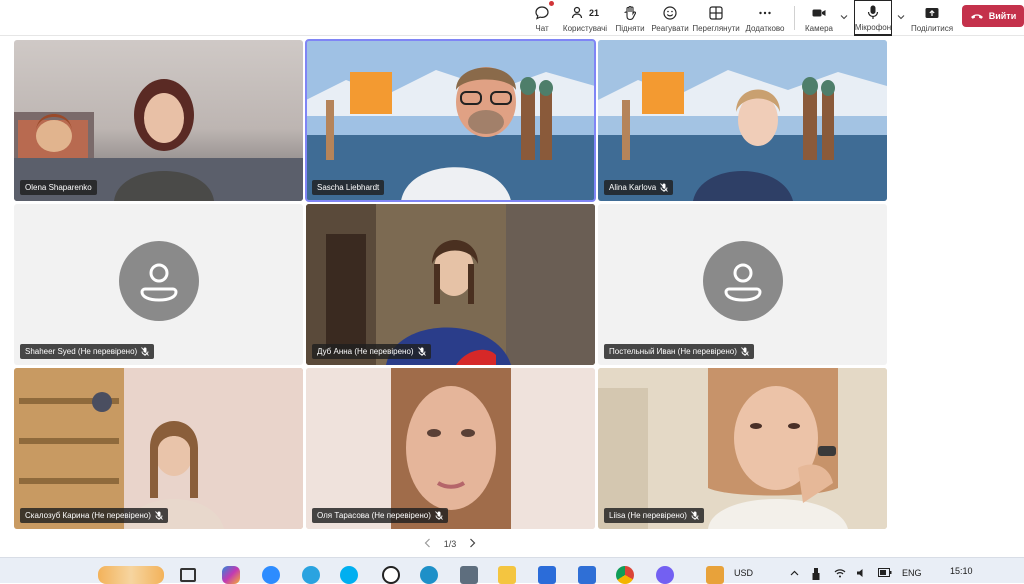 Image resolution: width=1024 pixels, height=584 pixels. I want to click on participant-name-tag: Дуб Анна (Не перевірено), so click(371, 351).